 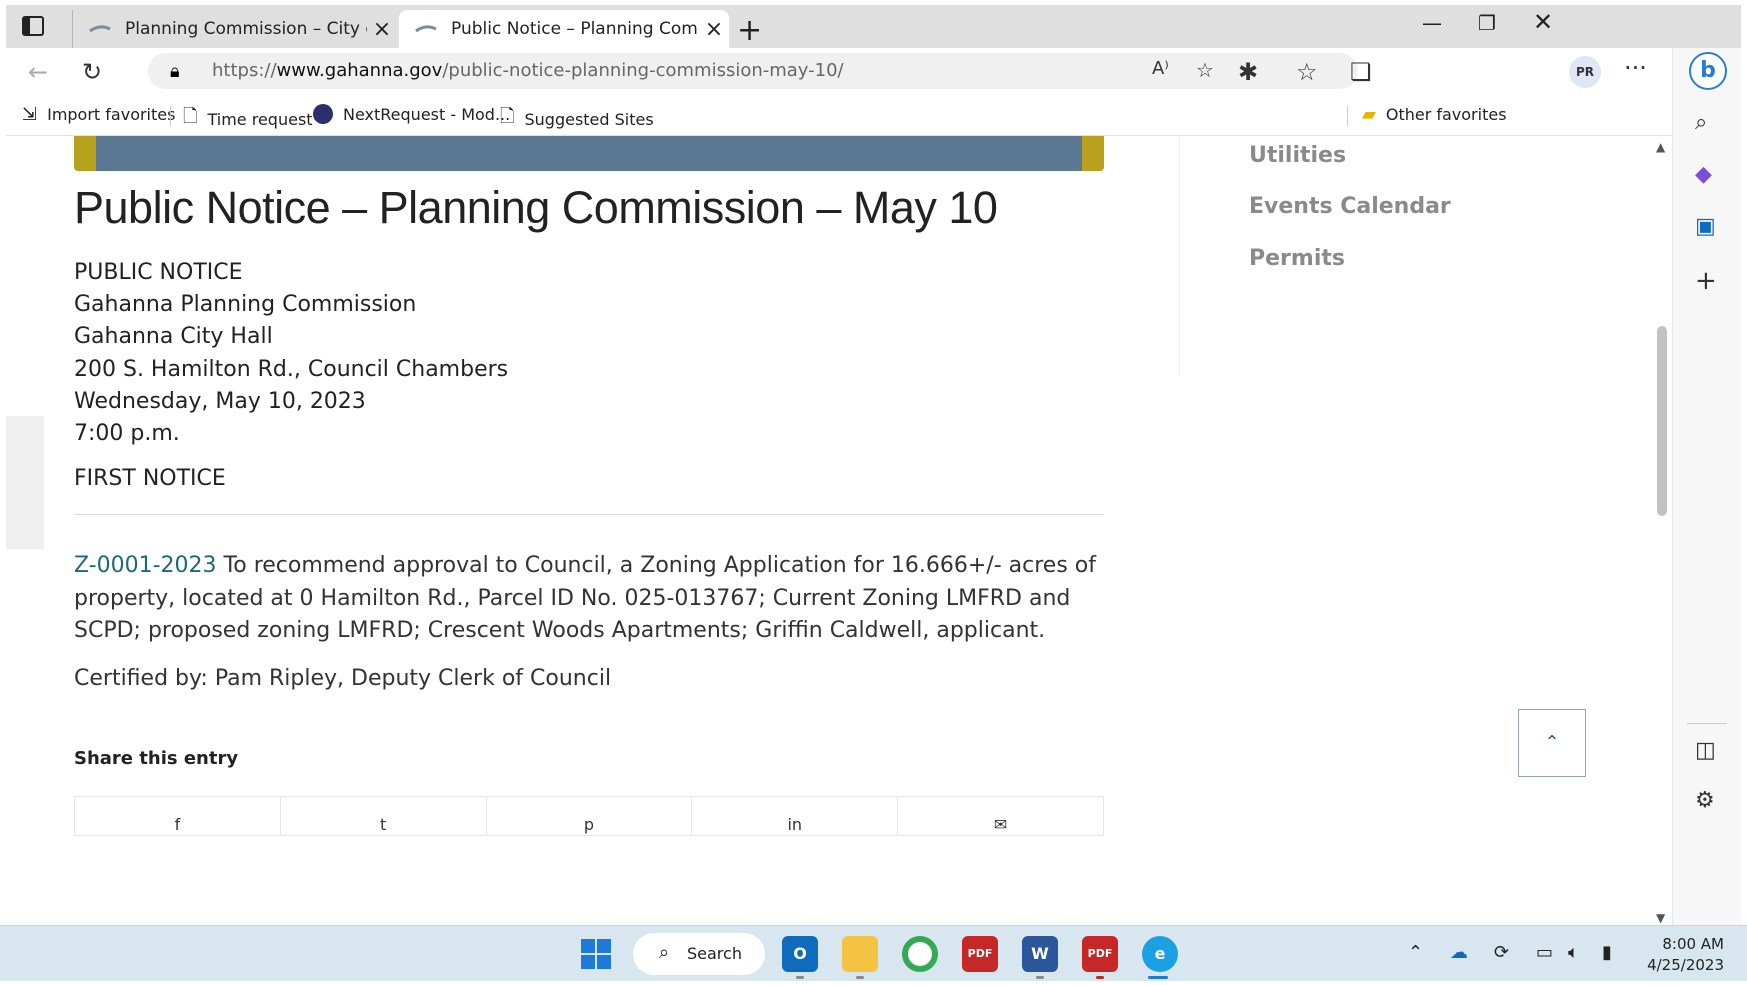 What do you see at coordinates (507, 116) in the screenshot?
I see `page-icon: 🗋︎` at bounding box center [507, 116].